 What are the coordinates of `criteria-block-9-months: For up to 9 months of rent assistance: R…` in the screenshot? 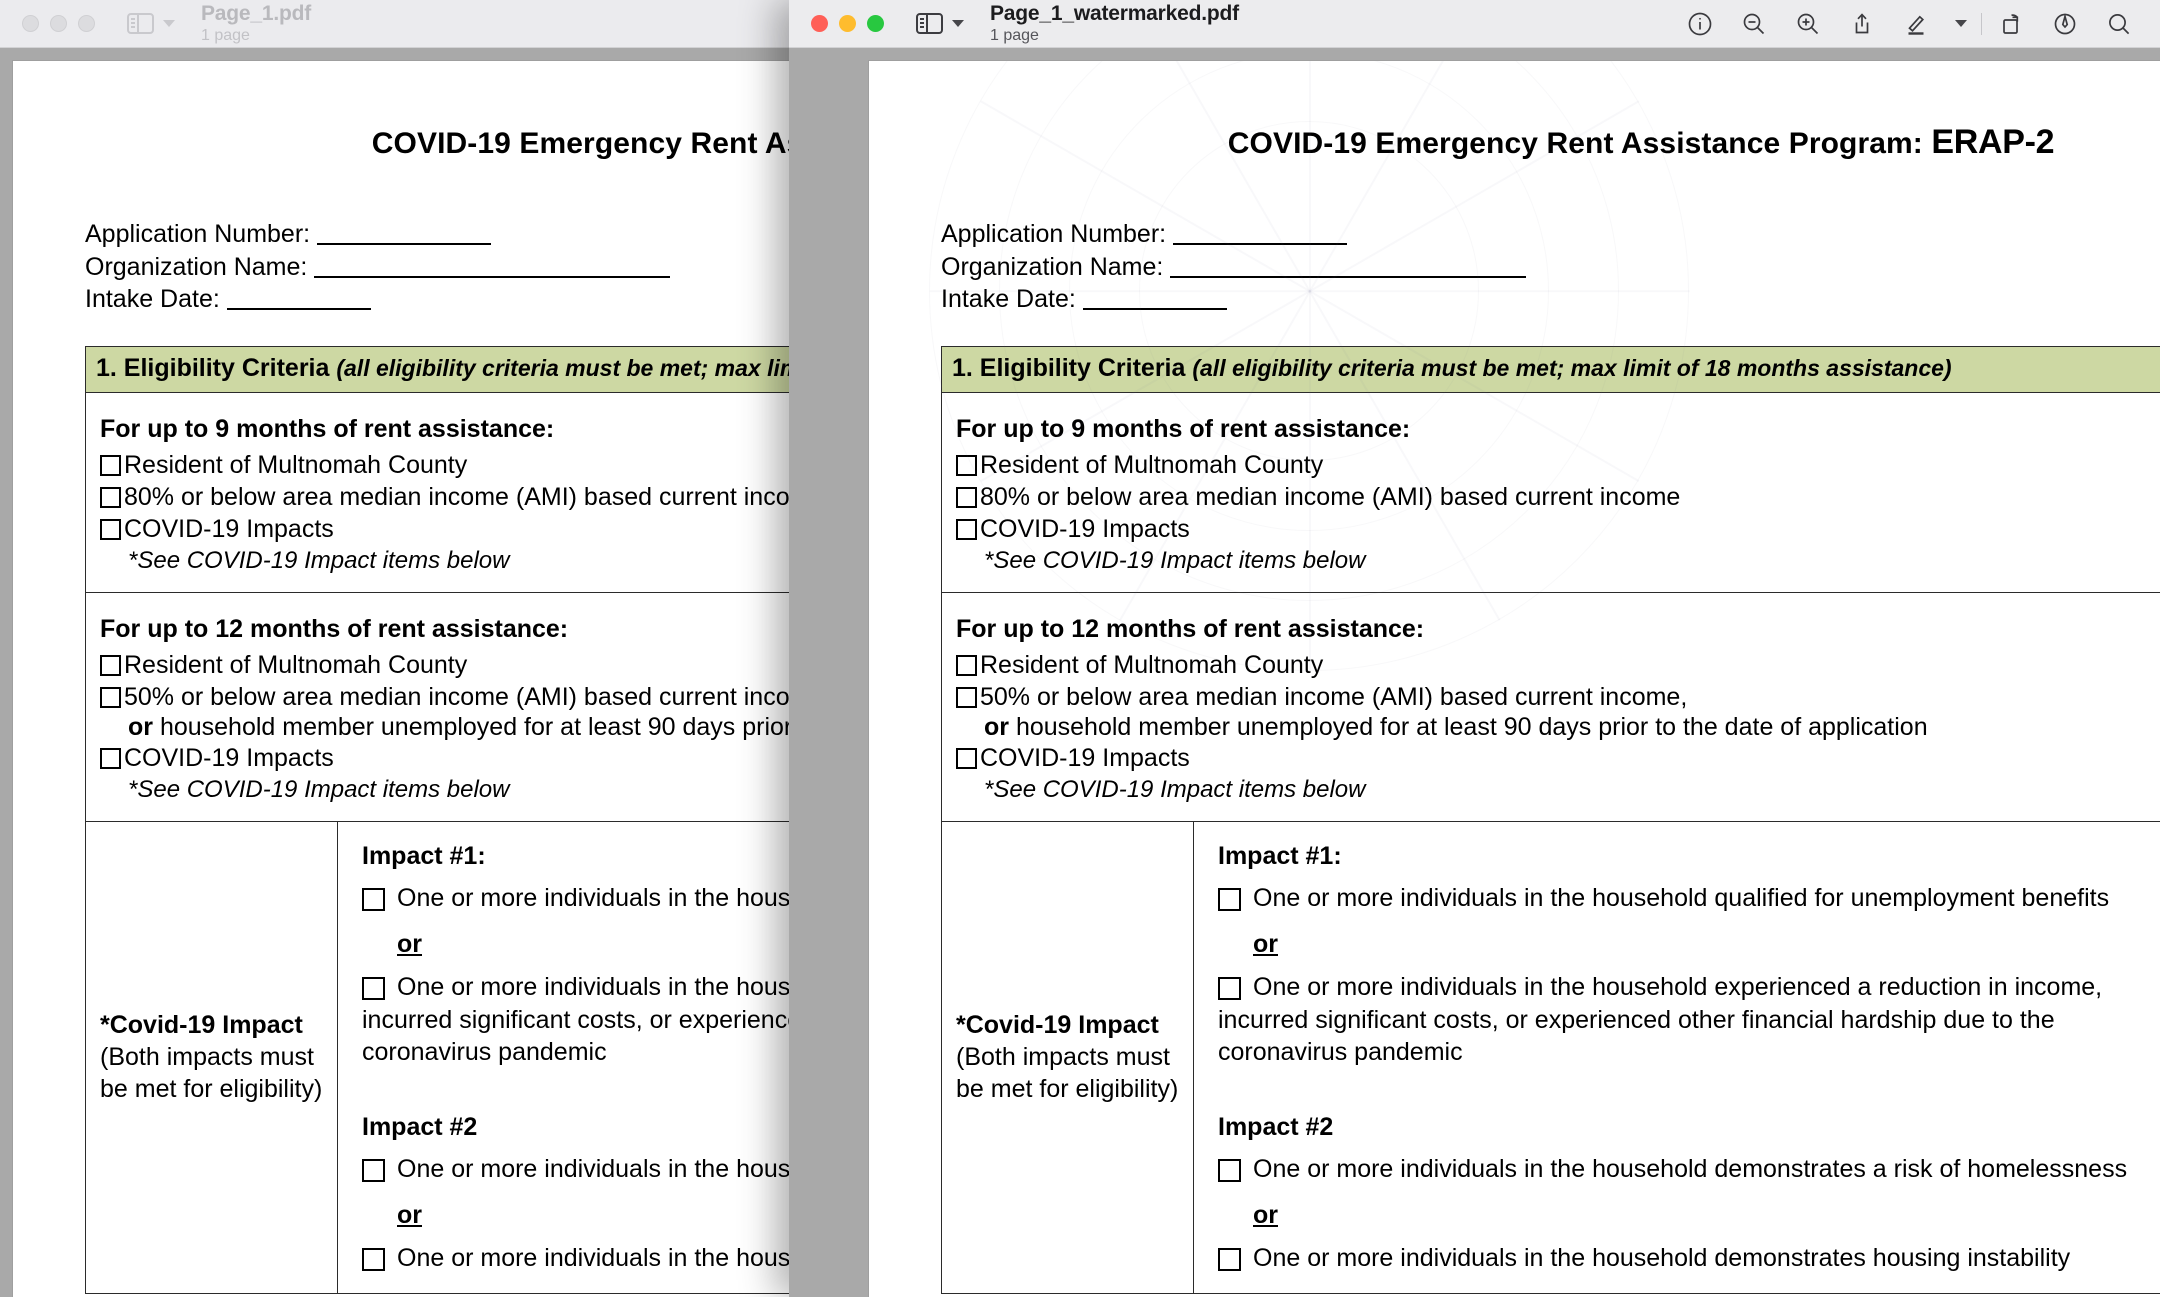 It's located at (1551, 493).